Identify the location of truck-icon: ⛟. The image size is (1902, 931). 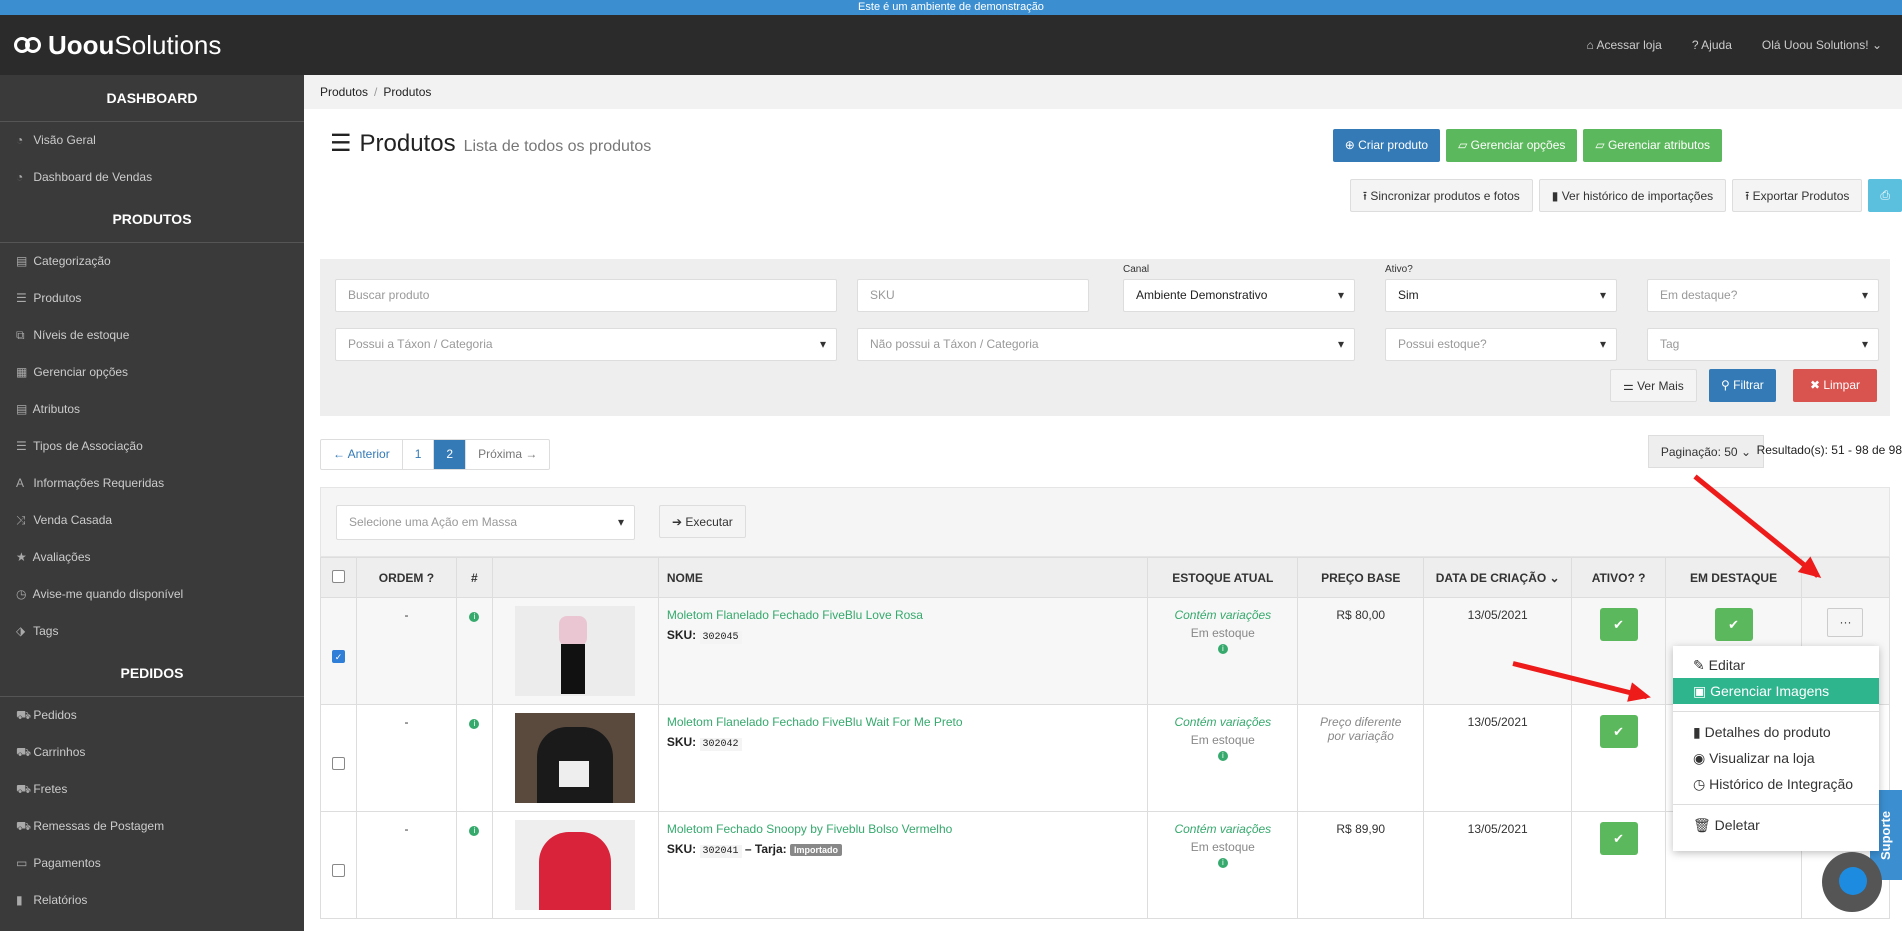
(24, 789).